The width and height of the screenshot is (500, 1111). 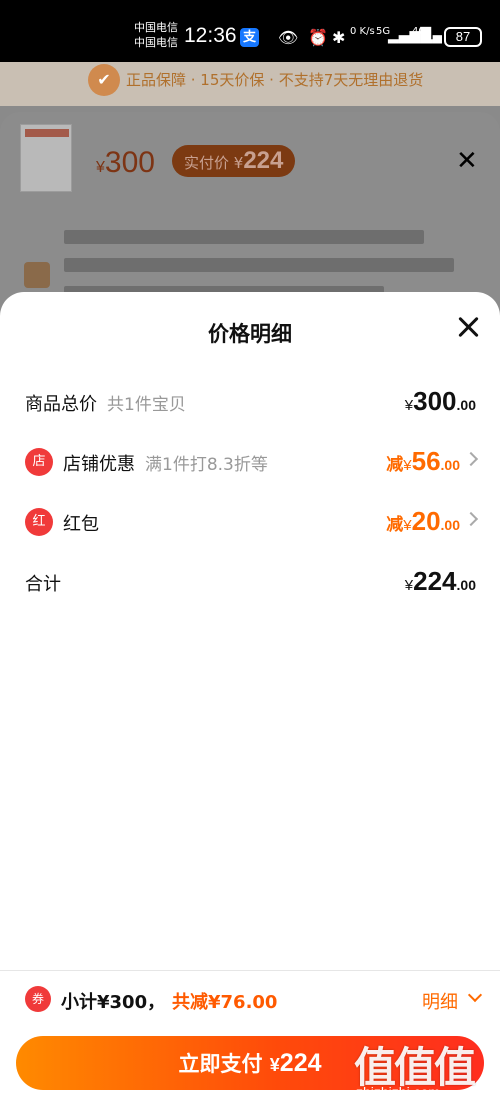 I want to click on network-speed: 0 K/s, so click(x=362, y=31).